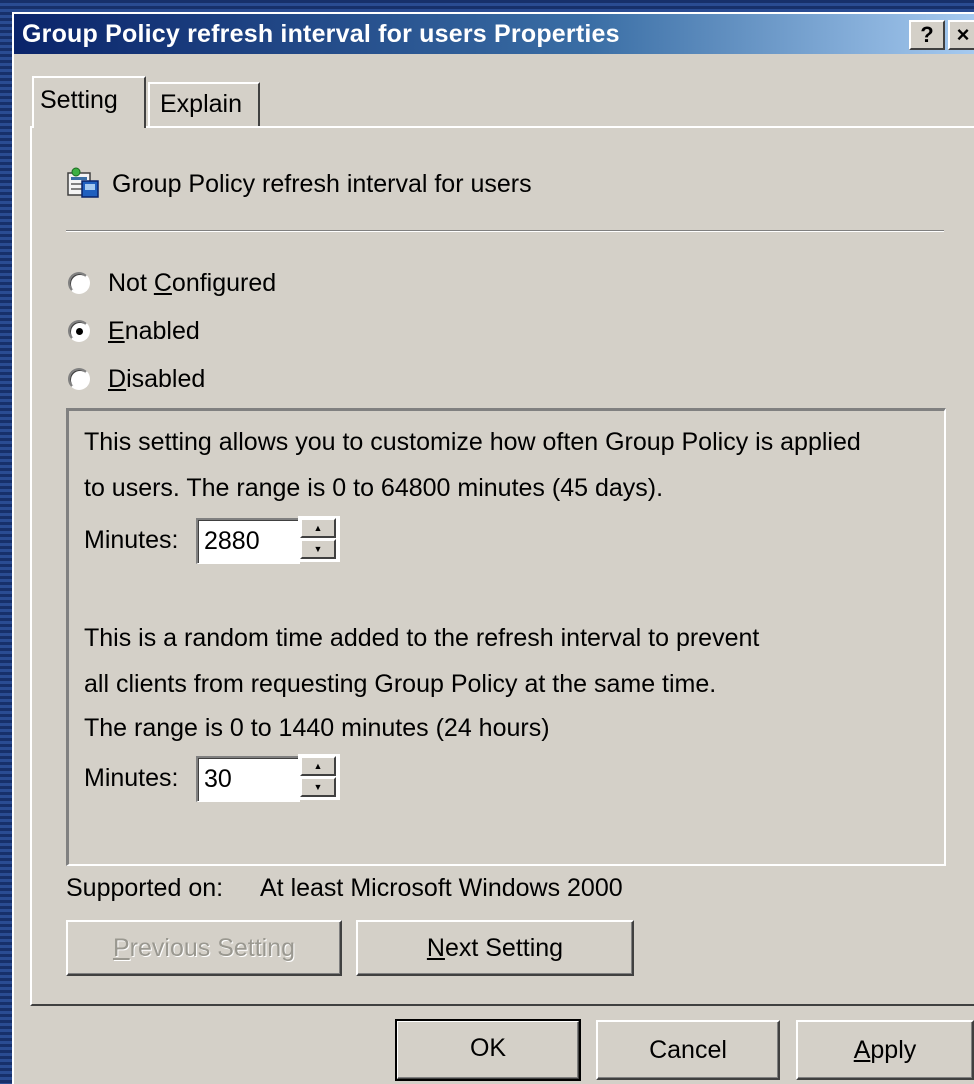  Describe the element at coordinates (157, 378) in the screenshot. I see `radio-label: Disabled` at that location.